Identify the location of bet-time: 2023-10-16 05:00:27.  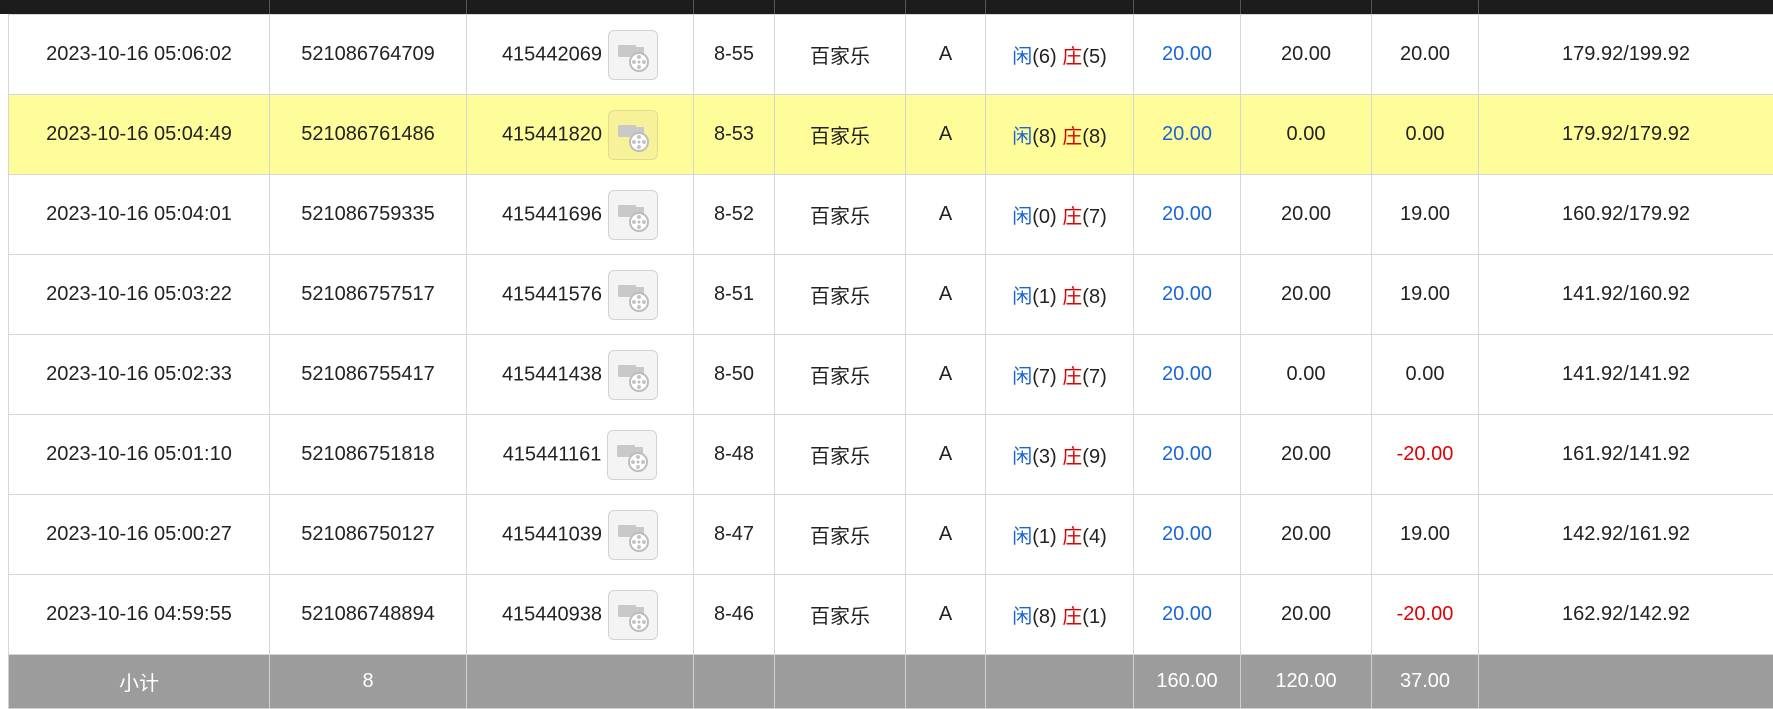
(139, 535).